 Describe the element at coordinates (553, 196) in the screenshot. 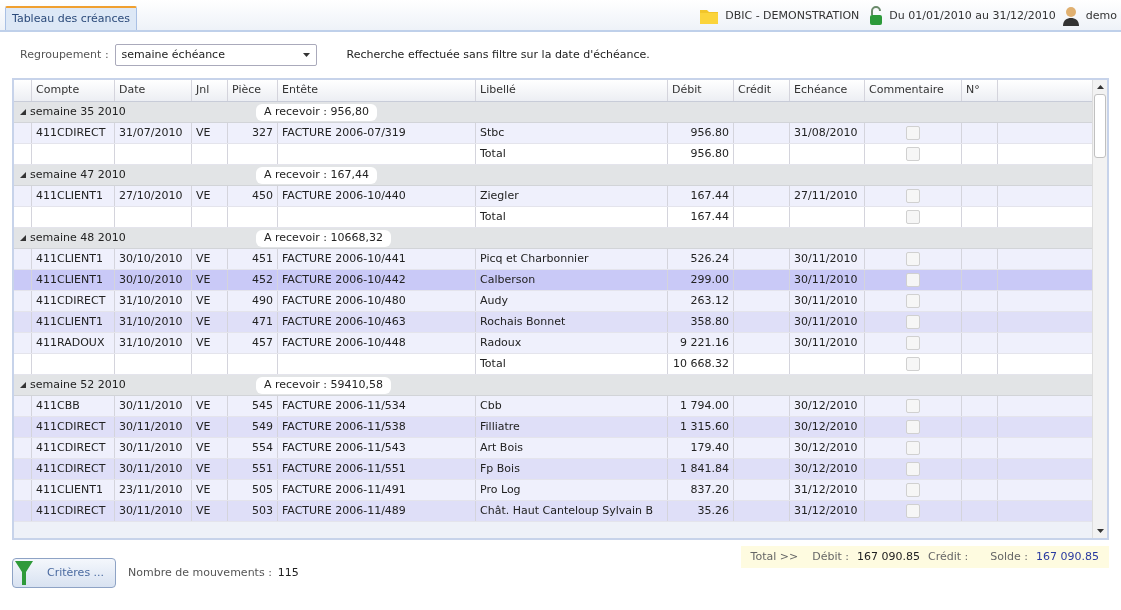

I see `table-row: 411CLIENT1 27/10/2010 VE 450 FACTURE 2006-10/440 Ziegler 167.44 27/11/2010` at that location.